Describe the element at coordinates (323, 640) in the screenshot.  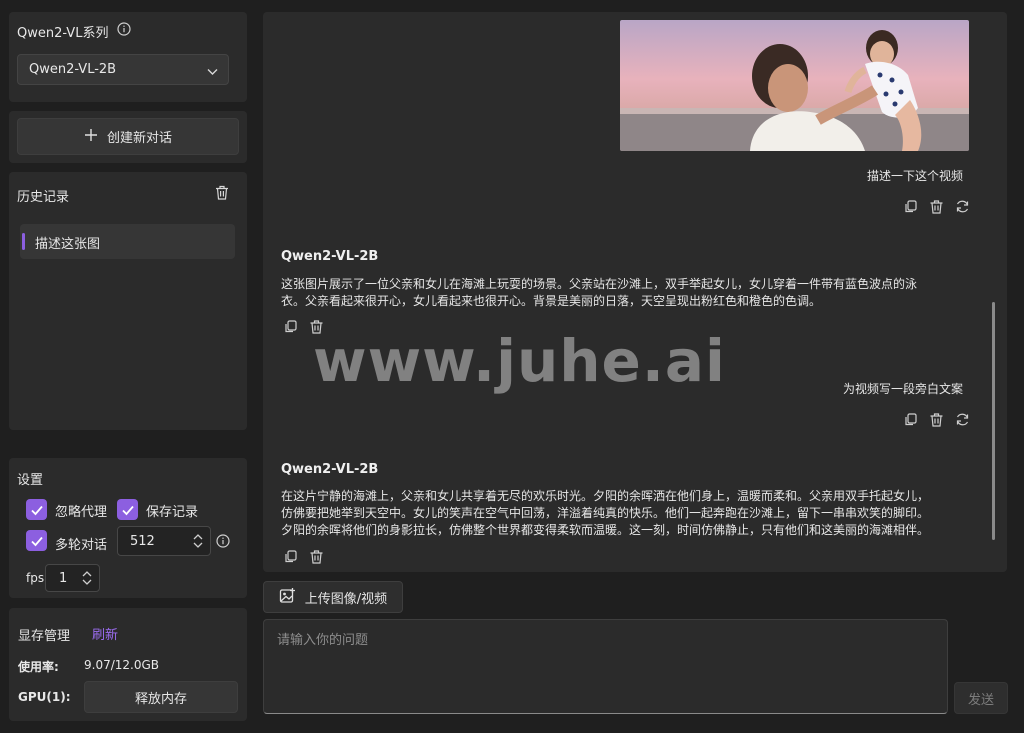
I see `question-placeholder: 请输入你的问题` at that location.